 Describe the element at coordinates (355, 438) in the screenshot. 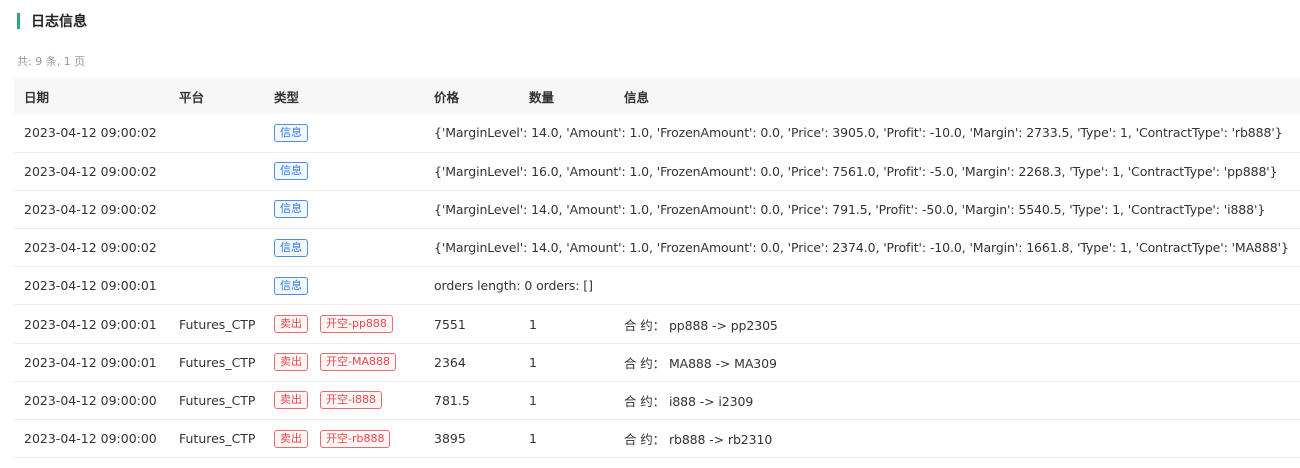

I see `action-badge: 开空-rb888` at that location.